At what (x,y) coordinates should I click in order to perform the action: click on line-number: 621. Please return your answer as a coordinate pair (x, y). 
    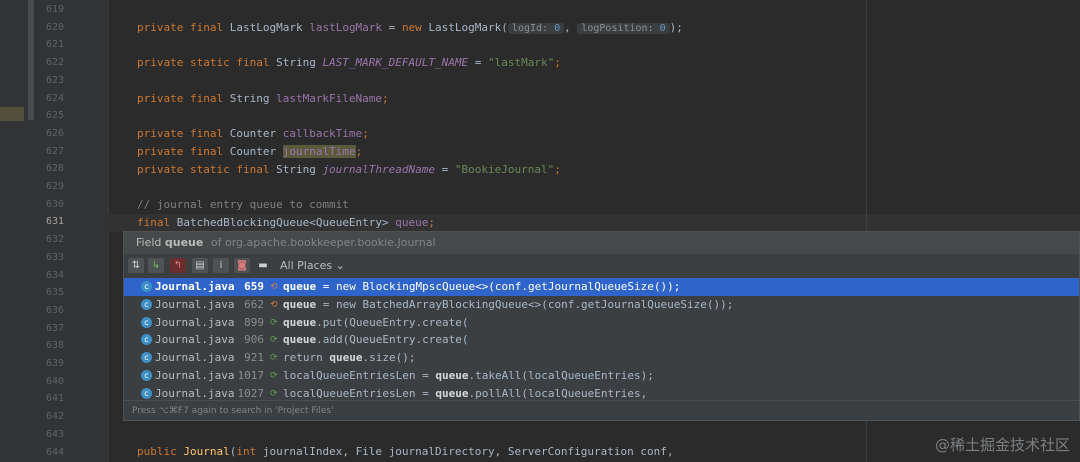
    Looking at the image, I should click on (55, 45).